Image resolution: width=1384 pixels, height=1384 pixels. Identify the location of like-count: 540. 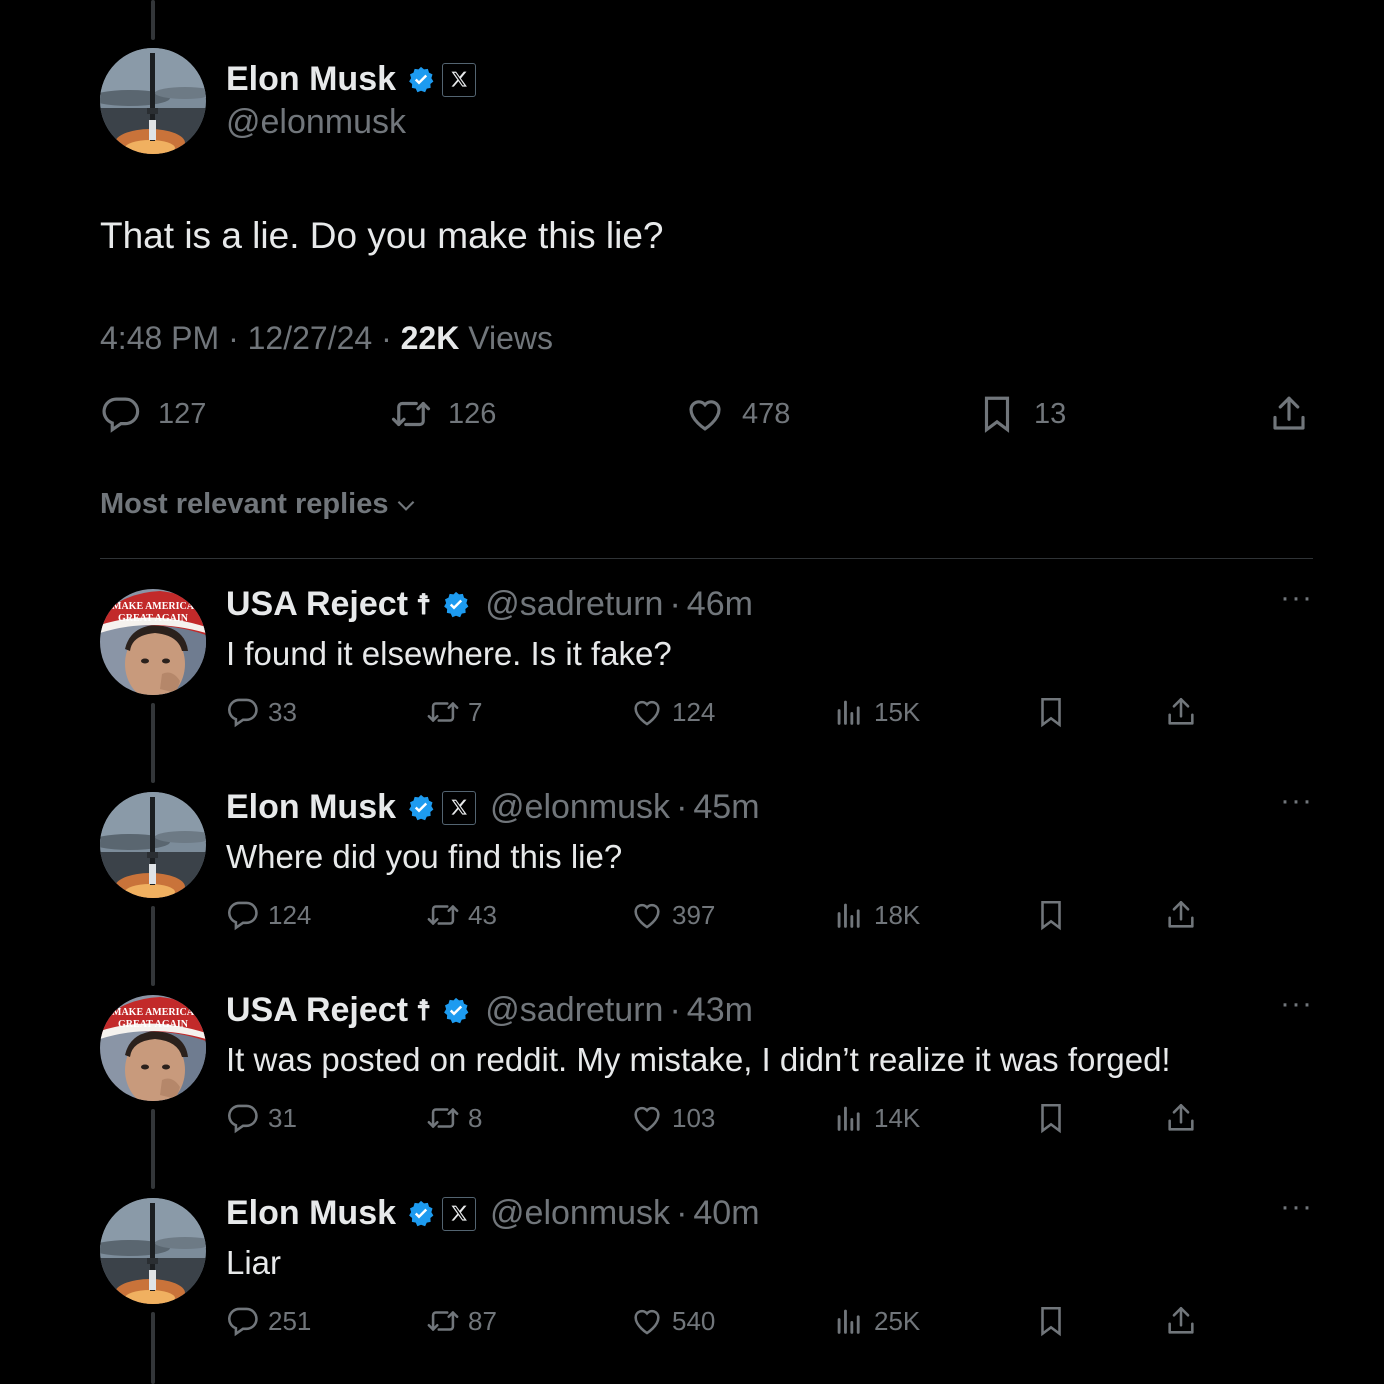
(694, 1320).